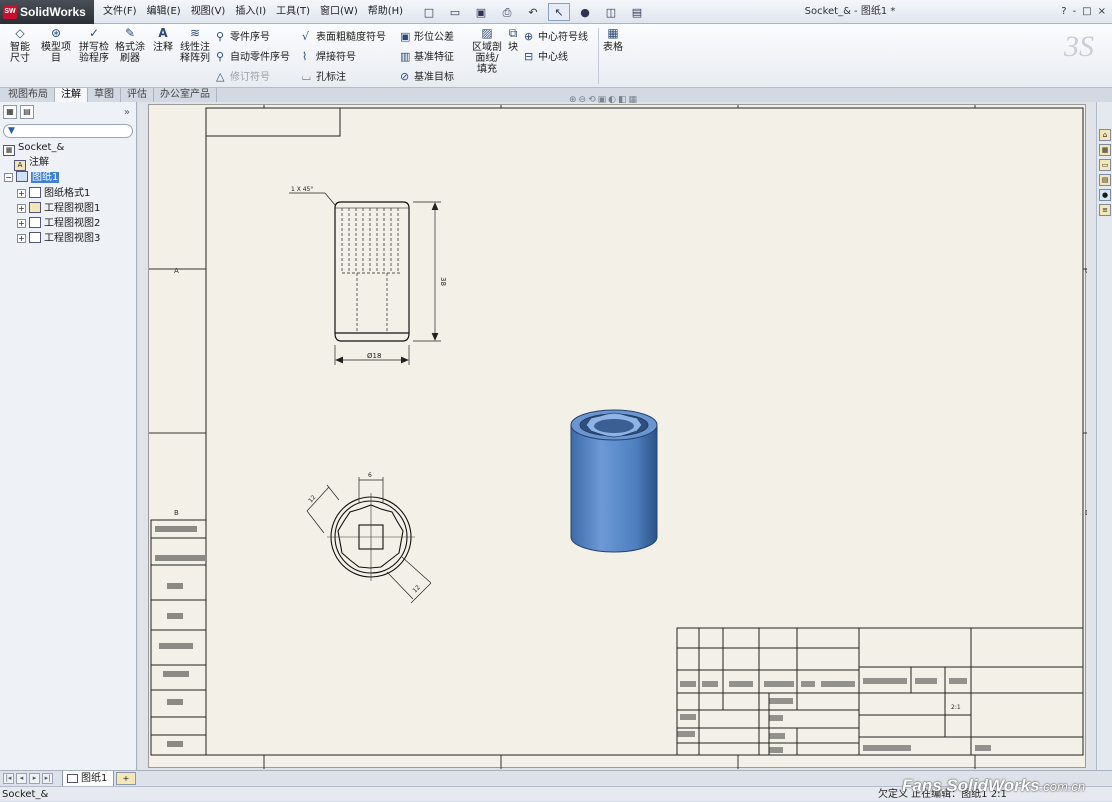  What do you see at coordinates (427, 77) in the screenshot?
I see `datum-target-button: ⊘ 基准目标` at bounding box center [427, 77].